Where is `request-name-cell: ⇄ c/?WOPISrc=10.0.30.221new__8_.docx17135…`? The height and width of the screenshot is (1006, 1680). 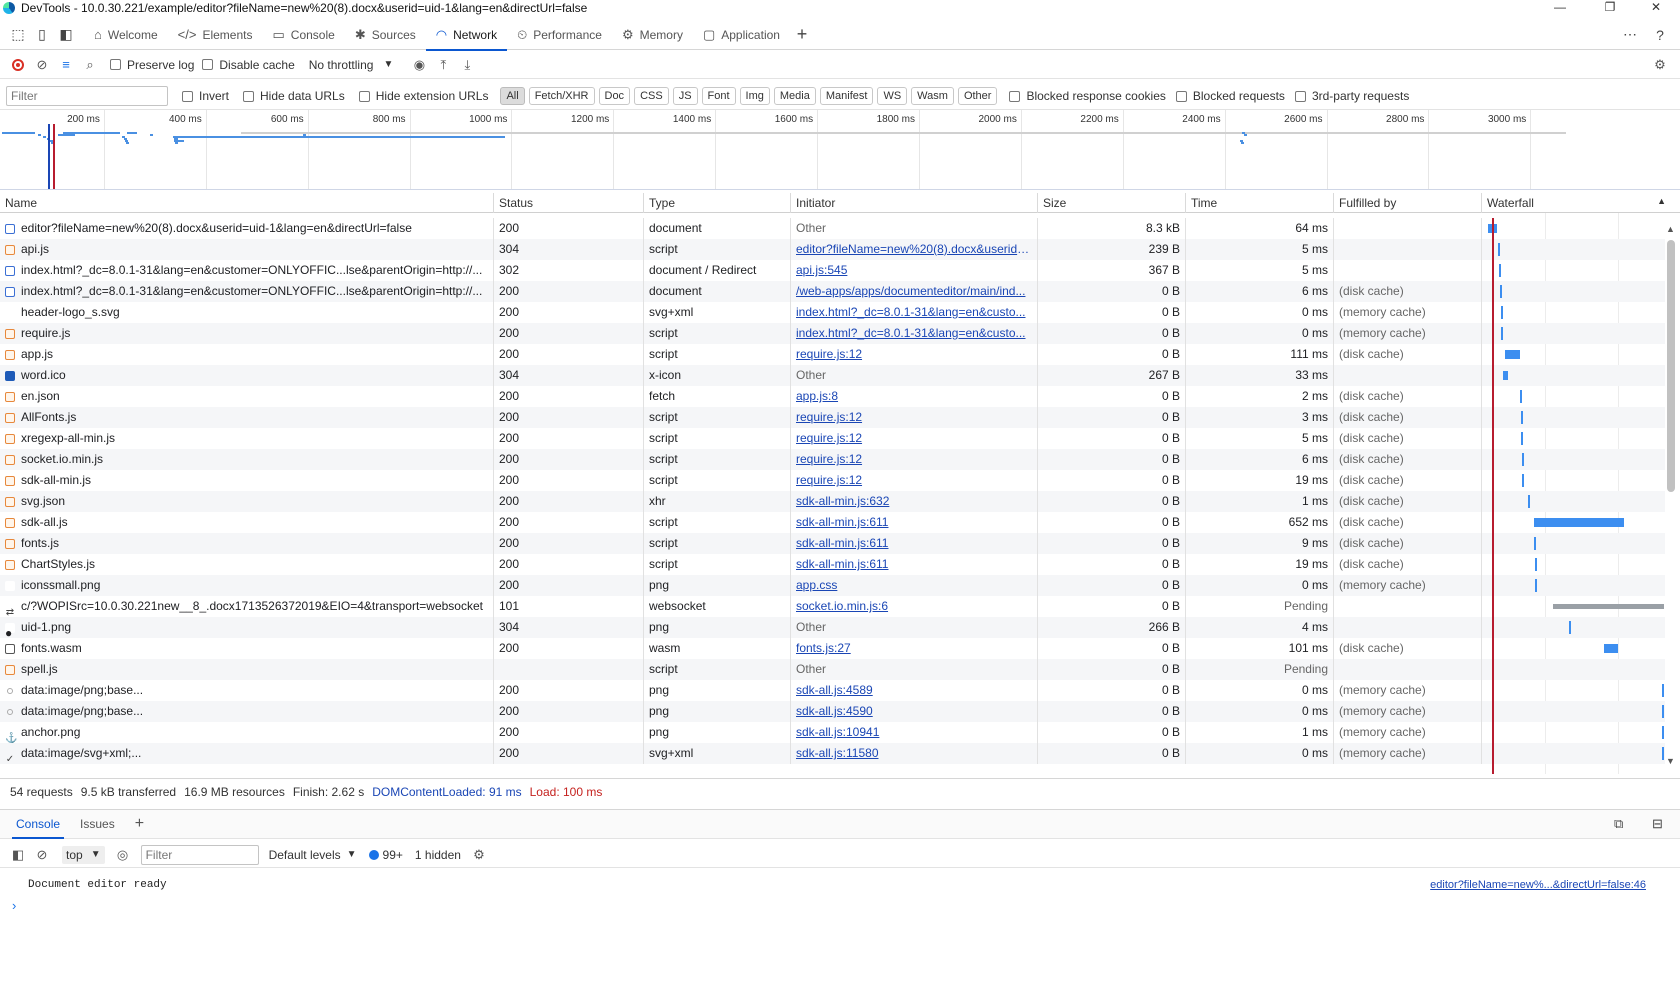 request-name-cell: ⇄ c/?WOPISrc=10.0.30.221new__8_.docx17135… is located at coordinates (247, 606).